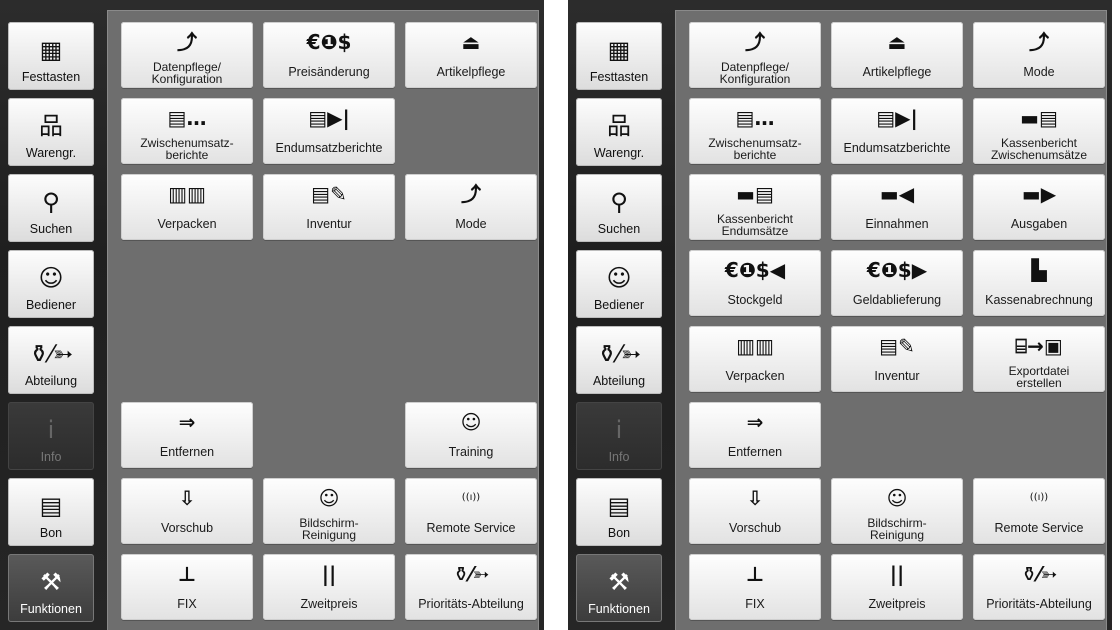  Describe the element at coordinates (51, 506) in the screenshot. I see `receipt-icon: ▤` at that location.